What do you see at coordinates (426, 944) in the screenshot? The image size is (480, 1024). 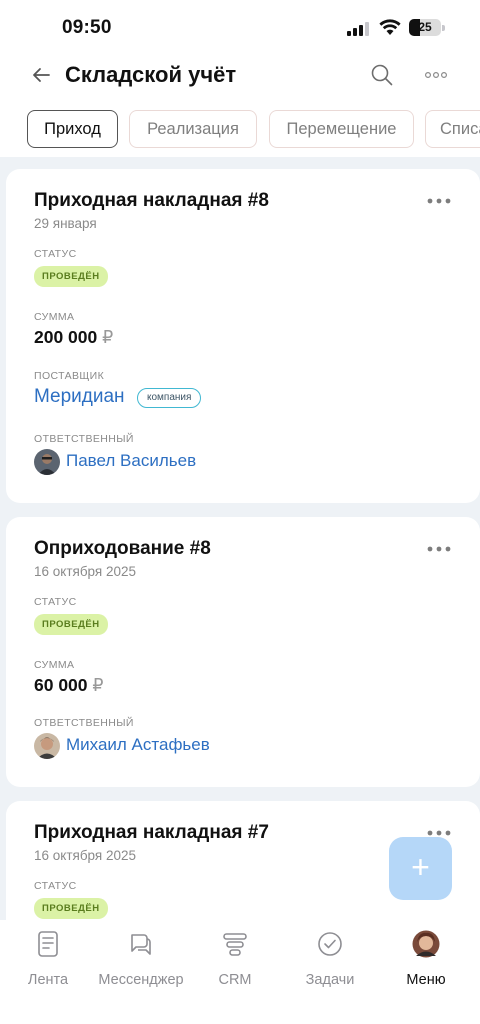 I see `menu-avatar-icon` at bounding box center [426, 944].